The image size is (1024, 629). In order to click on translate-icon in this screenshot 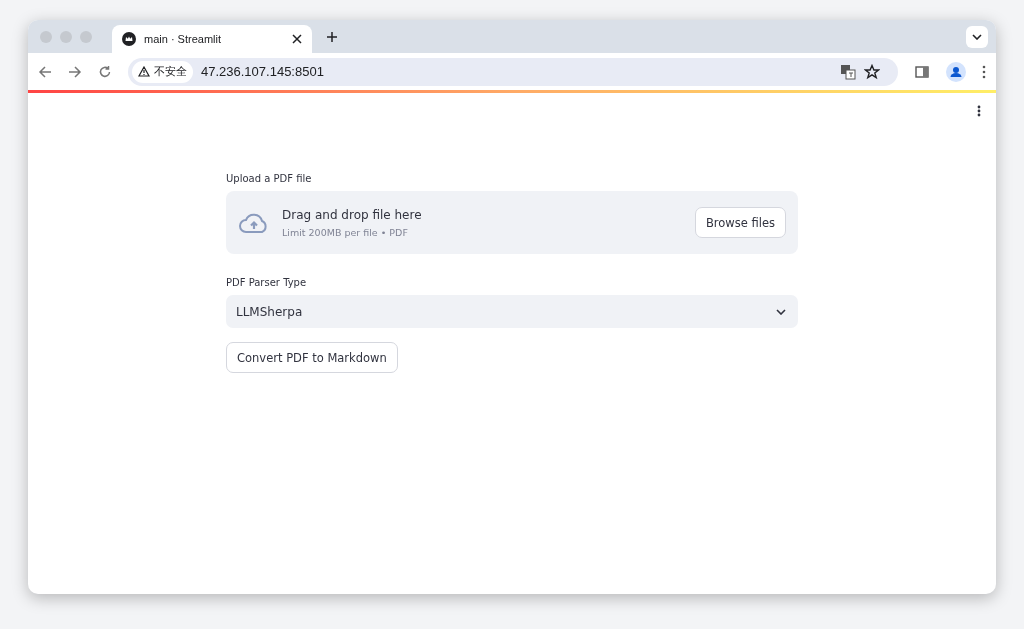, I will do `click(848, 71)`.